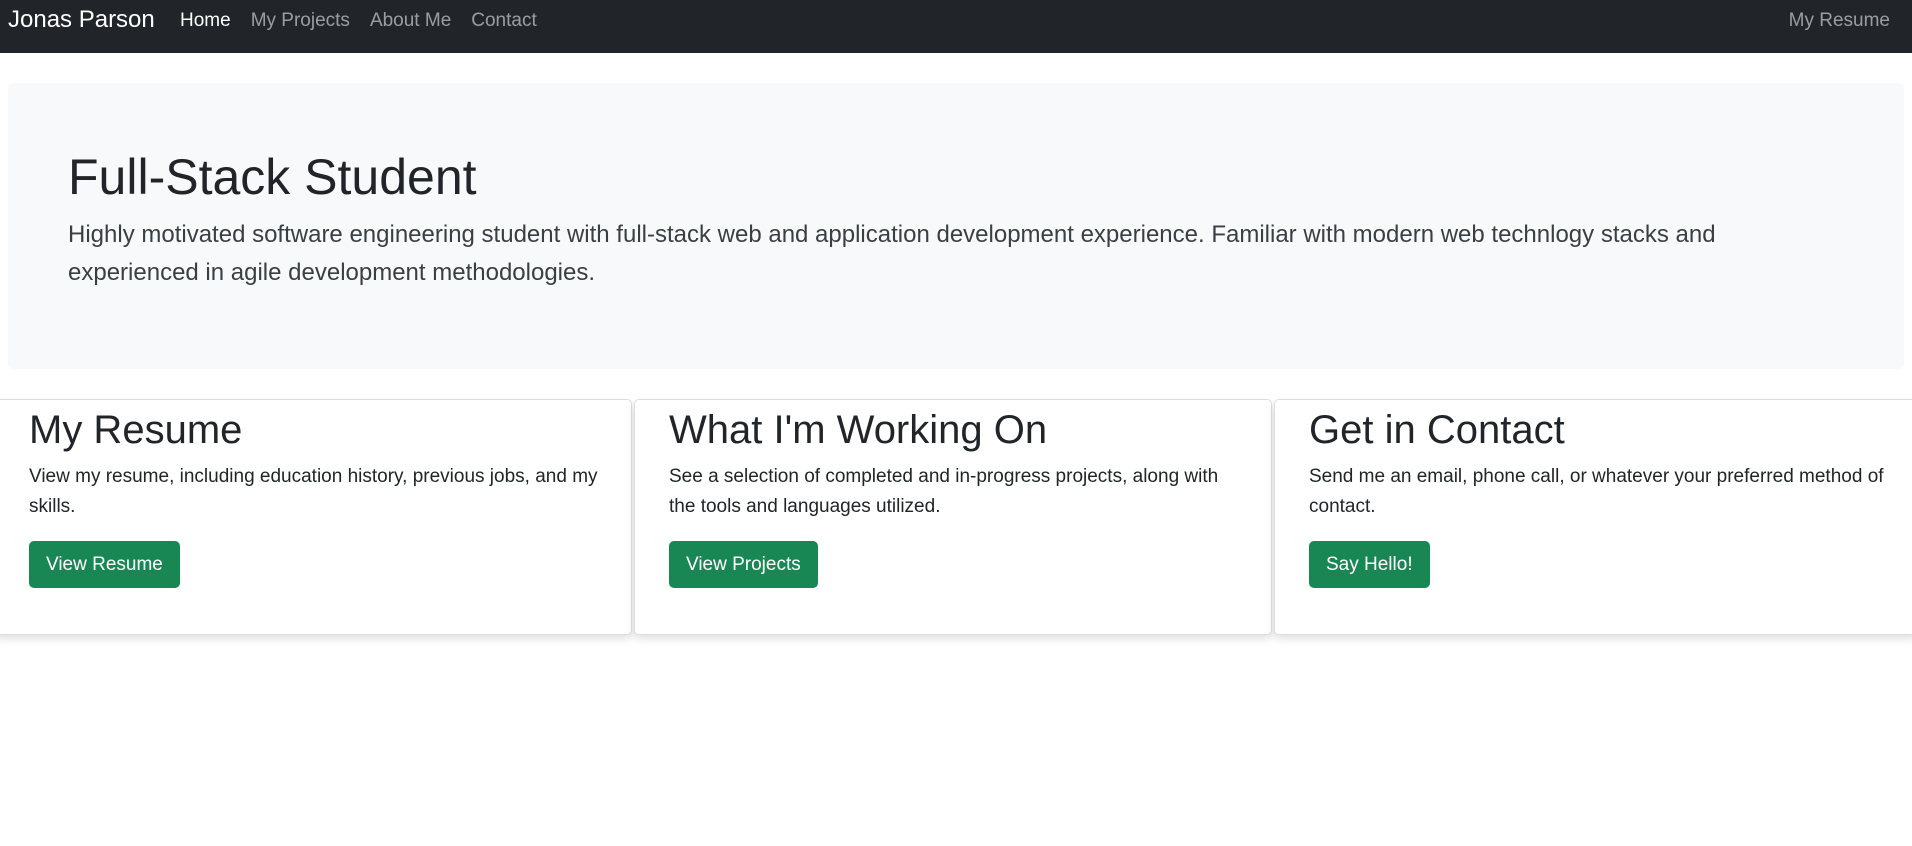 This screenshot has width=1912, height=846. I want to click on card-title: Get in Contact, so click(1437, 430).